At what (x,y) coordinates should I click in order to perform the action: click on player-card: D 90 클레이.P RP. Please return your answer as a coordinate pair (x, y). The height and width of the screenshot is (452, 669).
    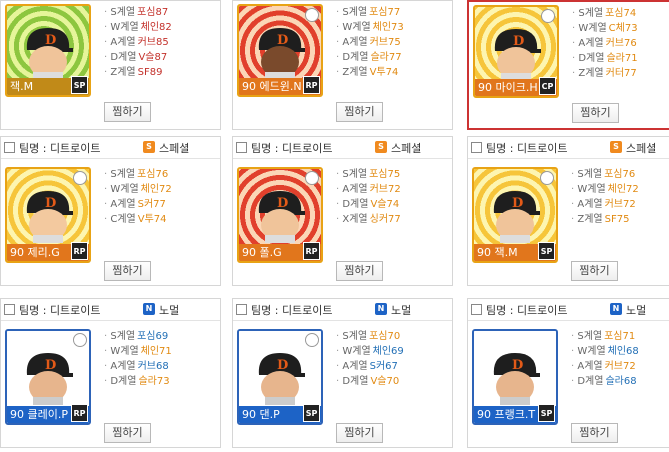
    Looking at the image, I should click on (48, 377).